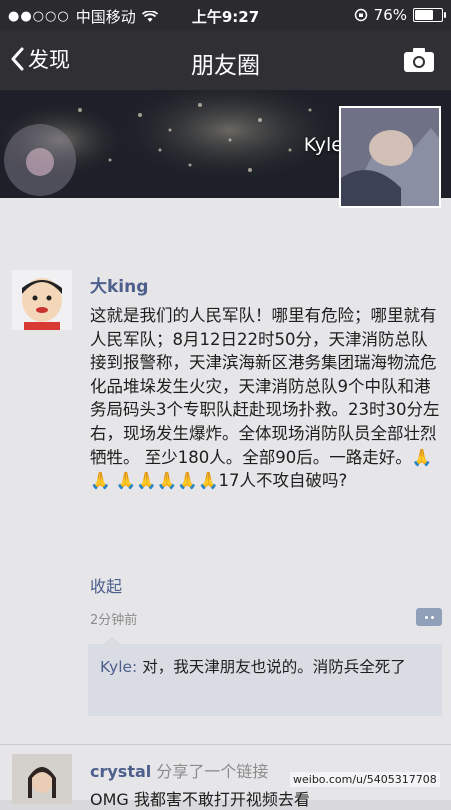 This screenshot has width=451, height=810. I want to click on profile-avatar, so click(390, 157).